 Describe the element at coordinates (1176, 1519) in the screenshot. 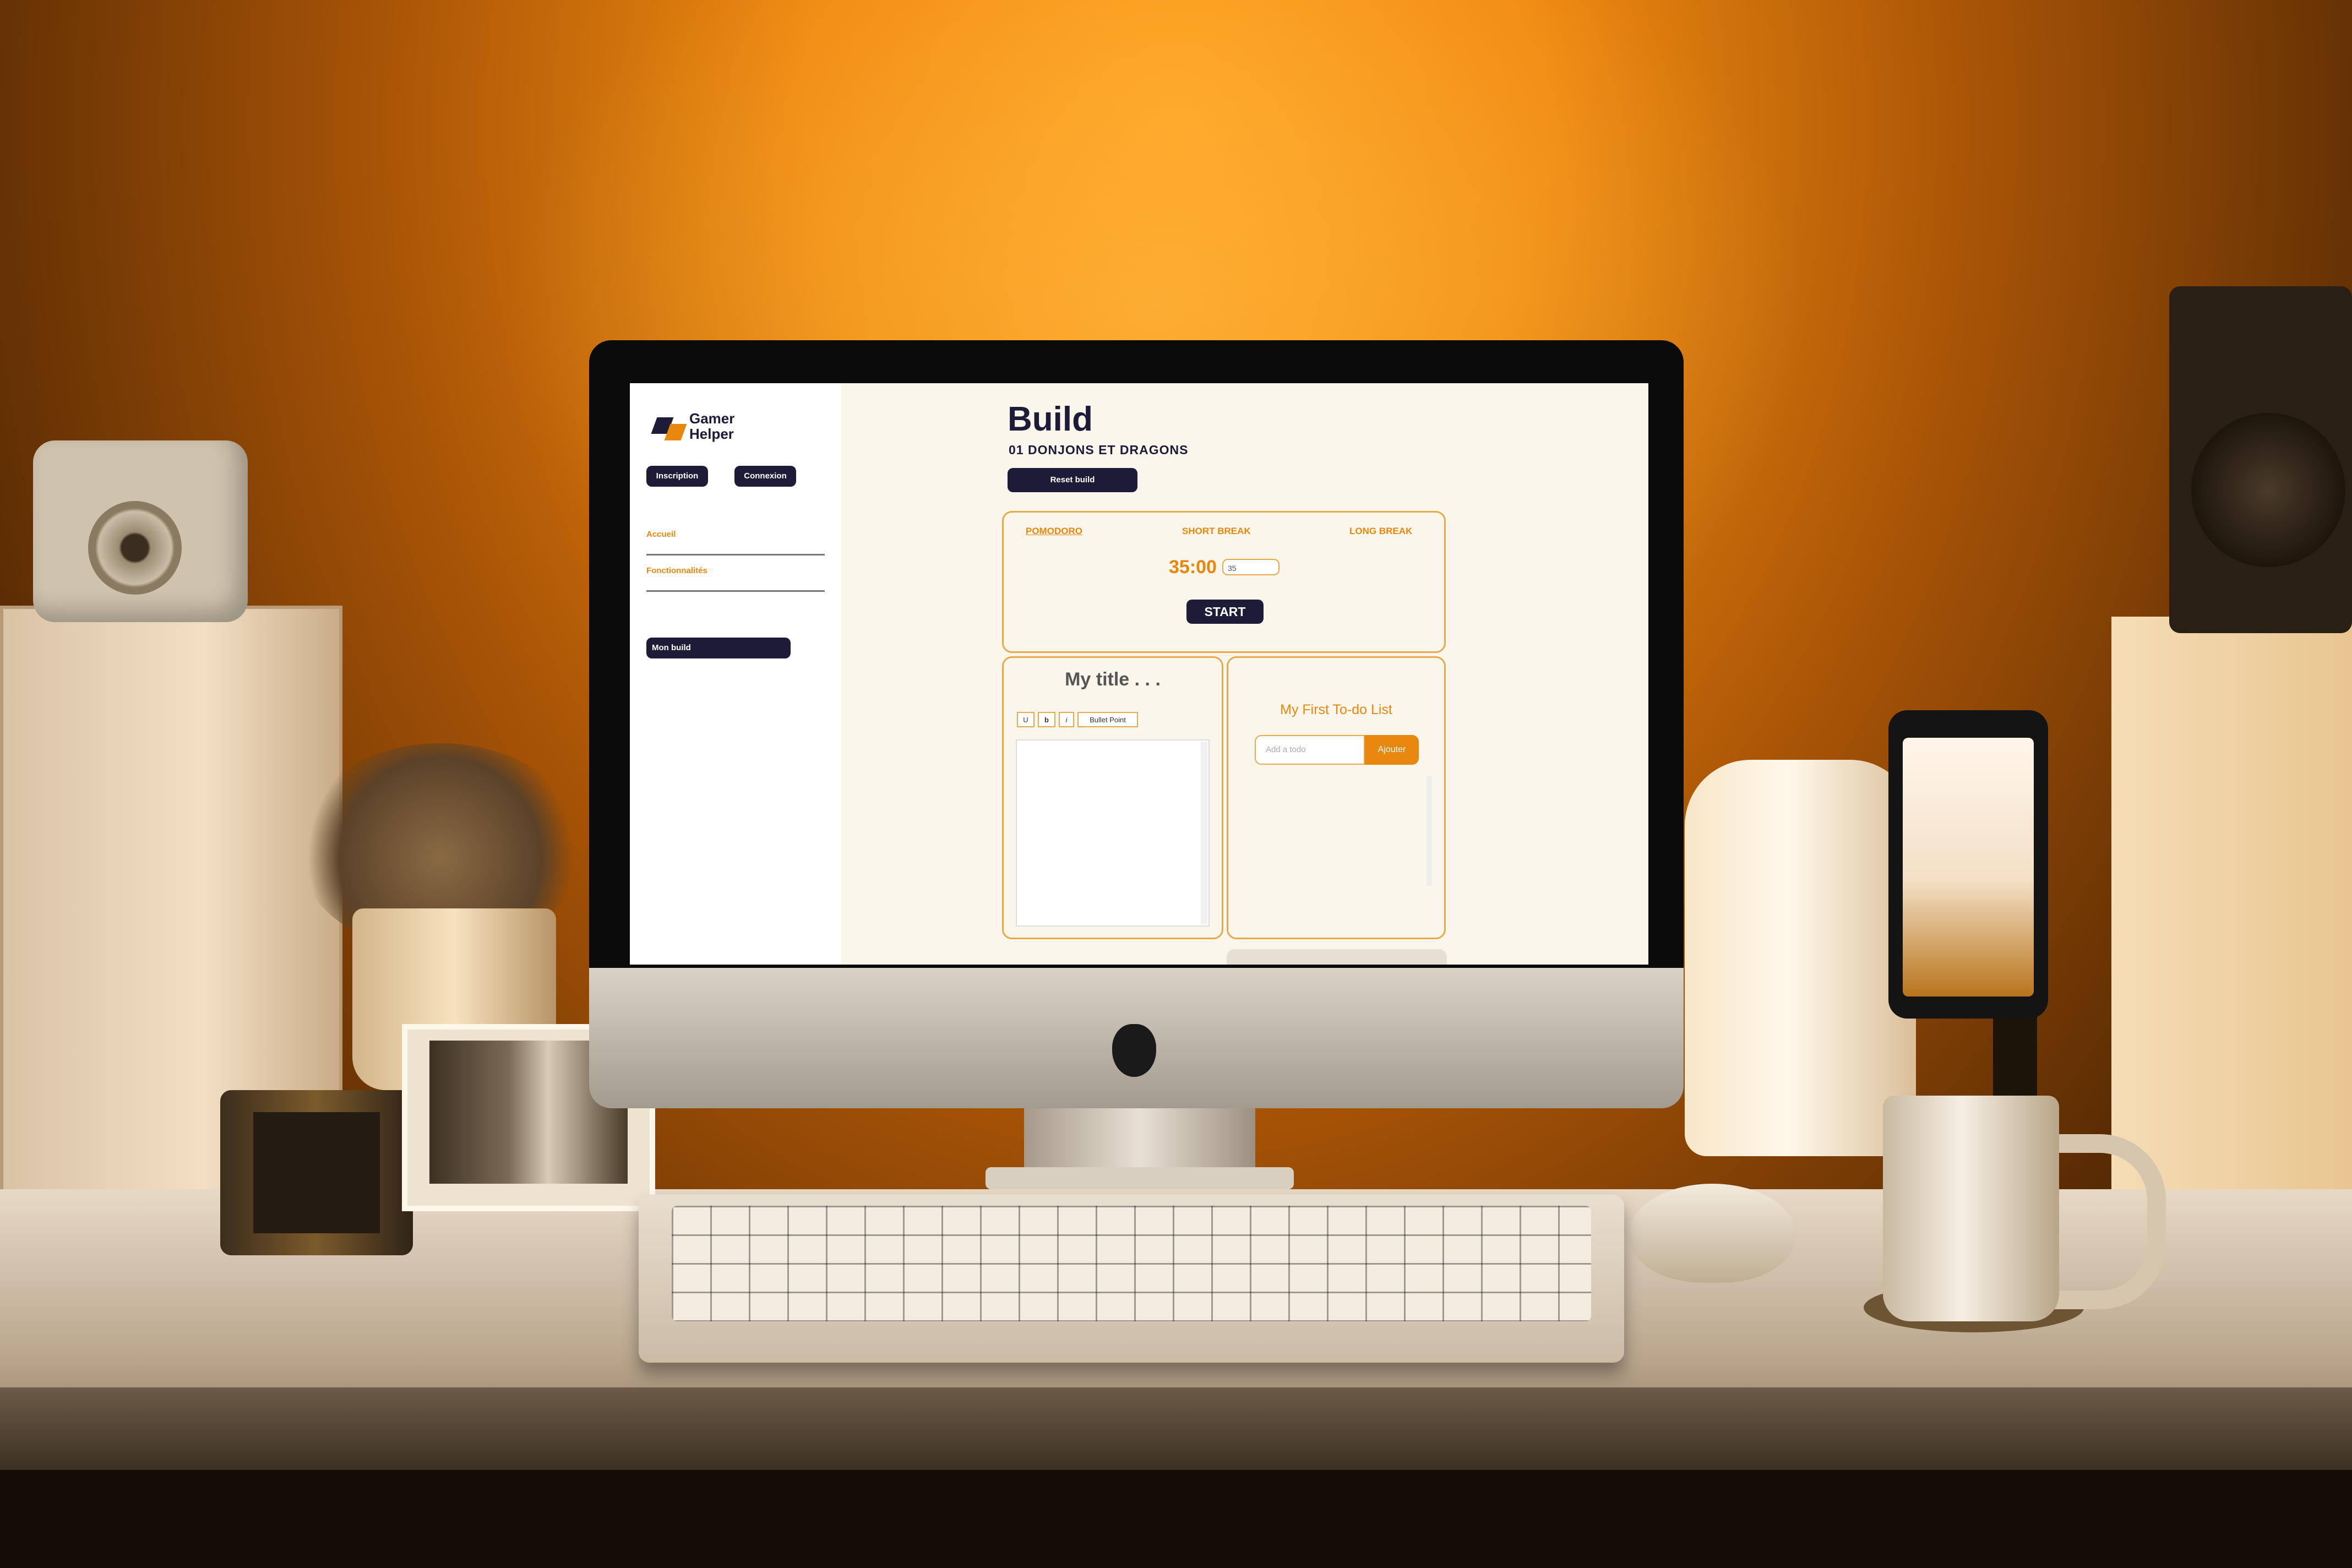

I see `floor` at that location.